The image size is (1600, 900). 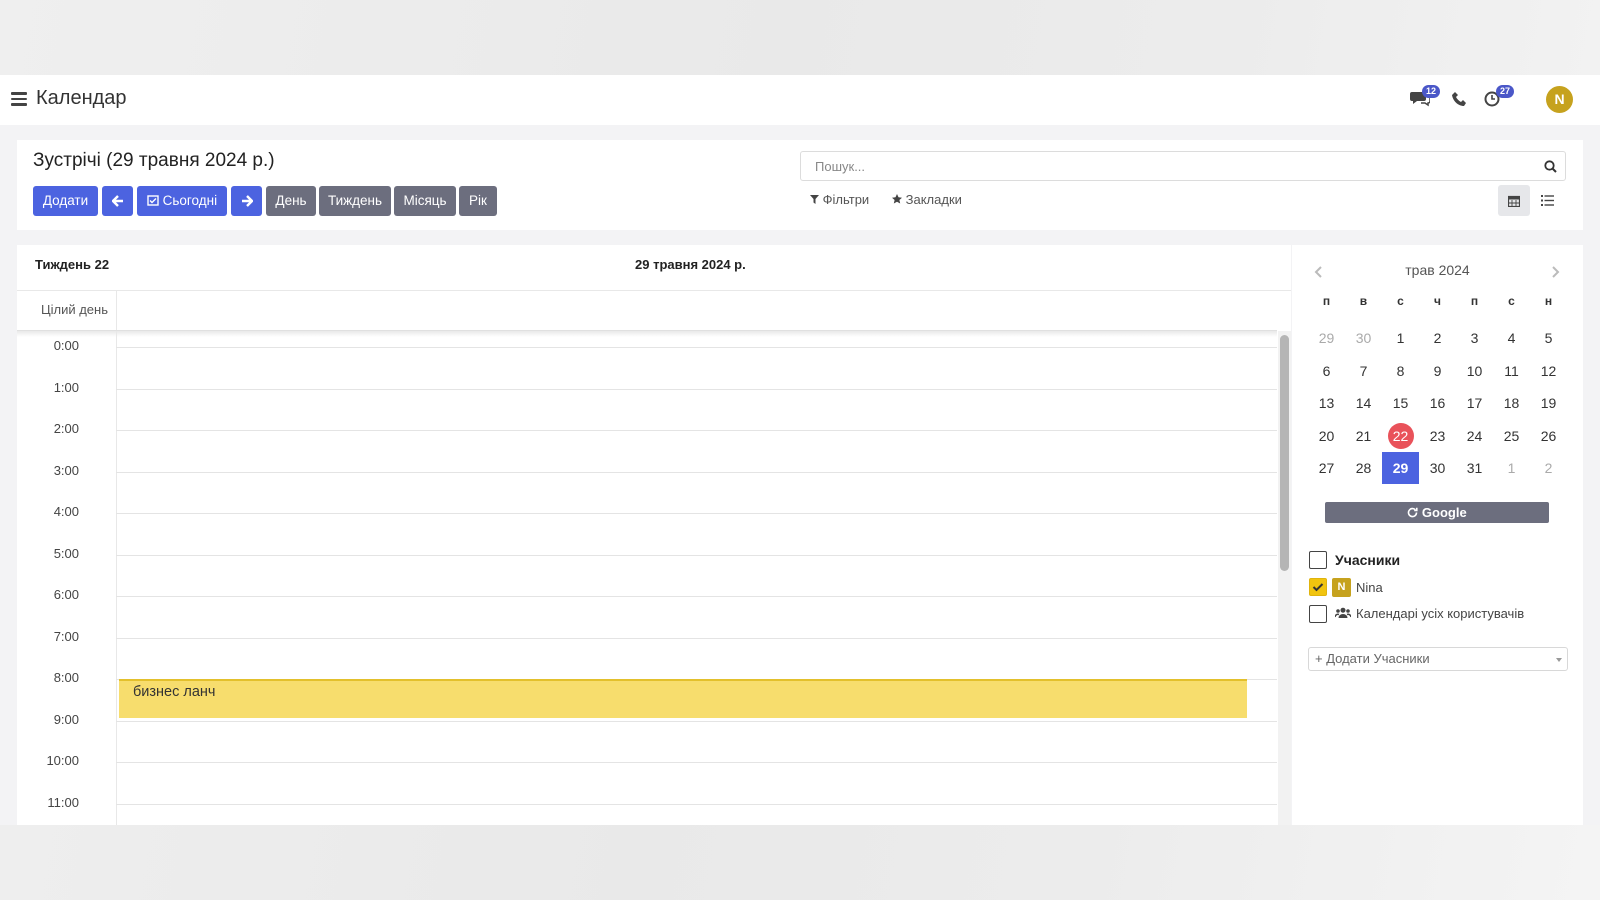 What do you see at coordinates (1559, 99) in the screenshot?
I see `user-avatar: N` at bounding box center [1559, 99].